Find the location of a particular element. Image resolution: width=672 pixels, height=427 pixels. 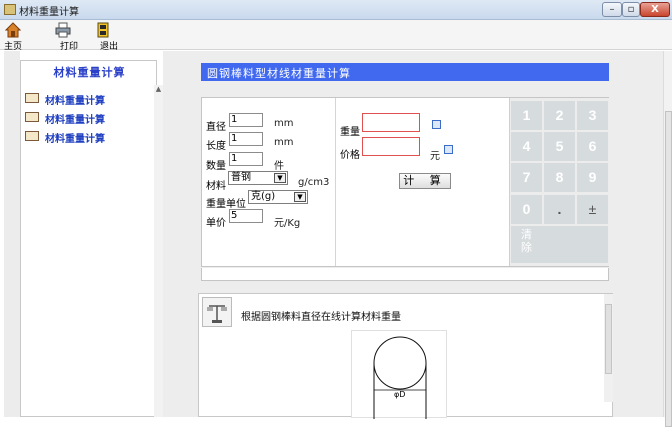

toolbar: 主页 打印 退出 is located at coordinates (336, 36).